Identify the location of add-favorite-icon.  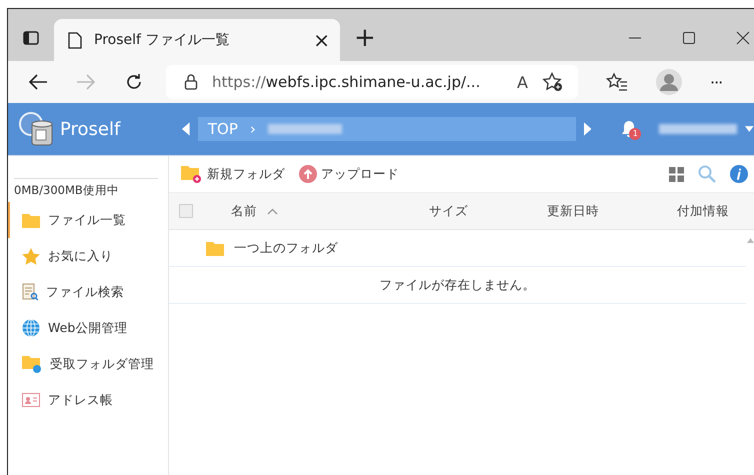
(553, 82).